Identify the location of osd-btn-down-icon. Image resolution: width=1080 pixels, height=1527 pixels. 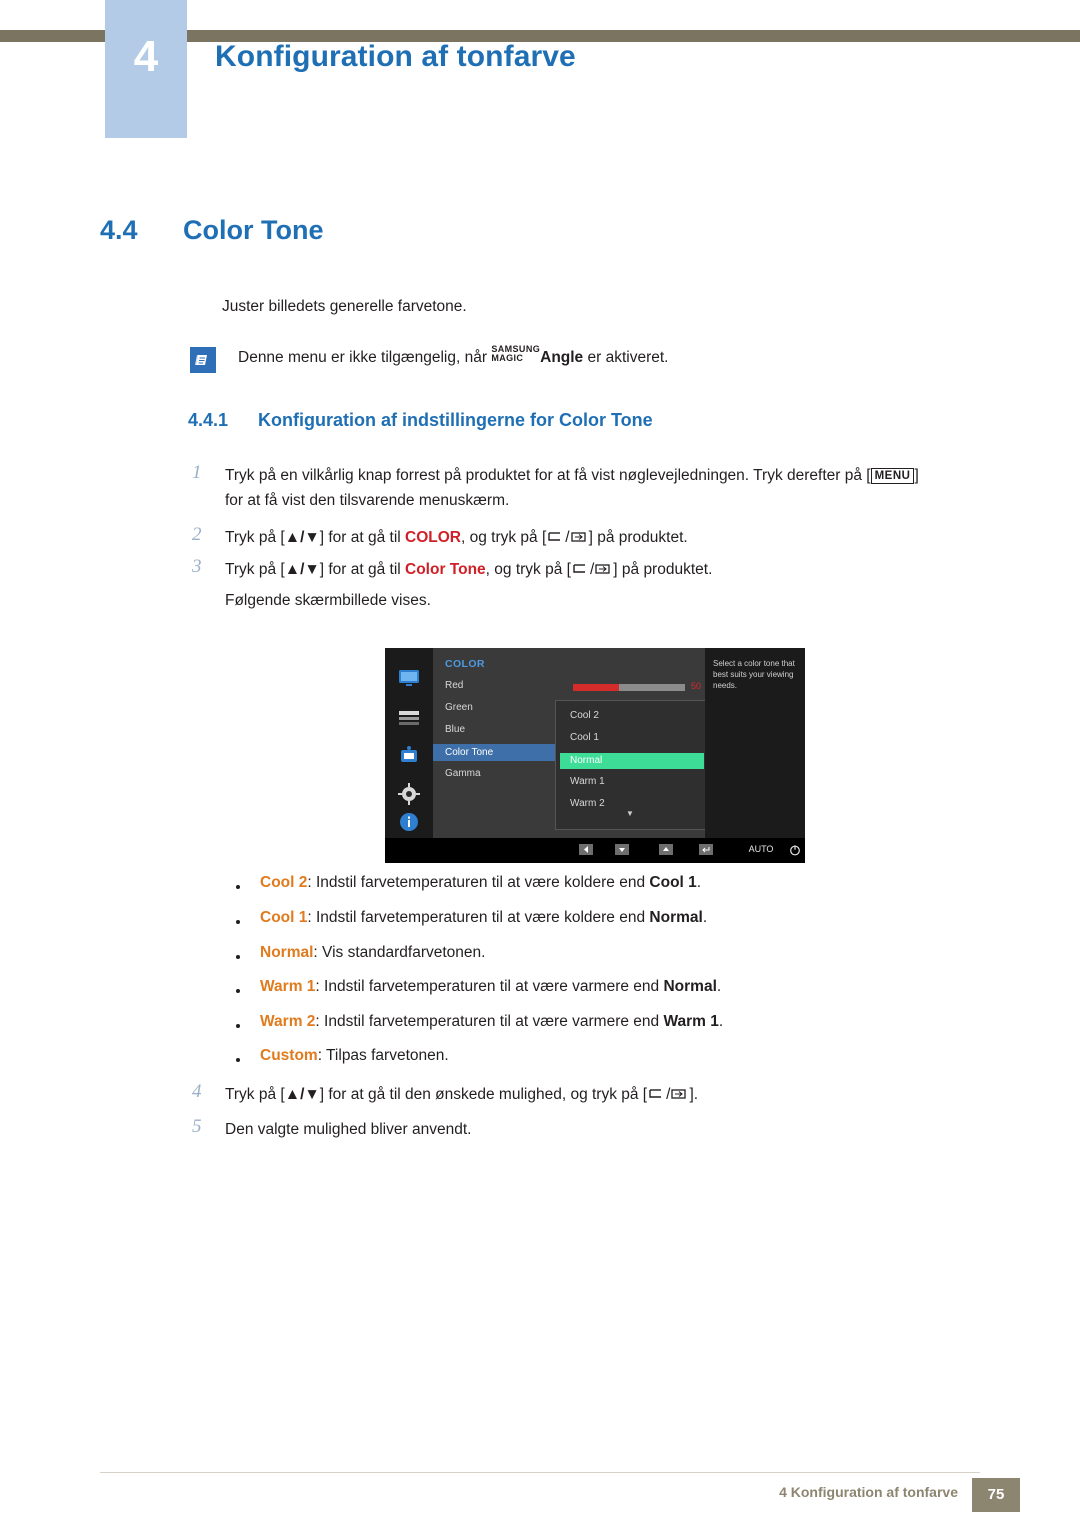
(622, 850).